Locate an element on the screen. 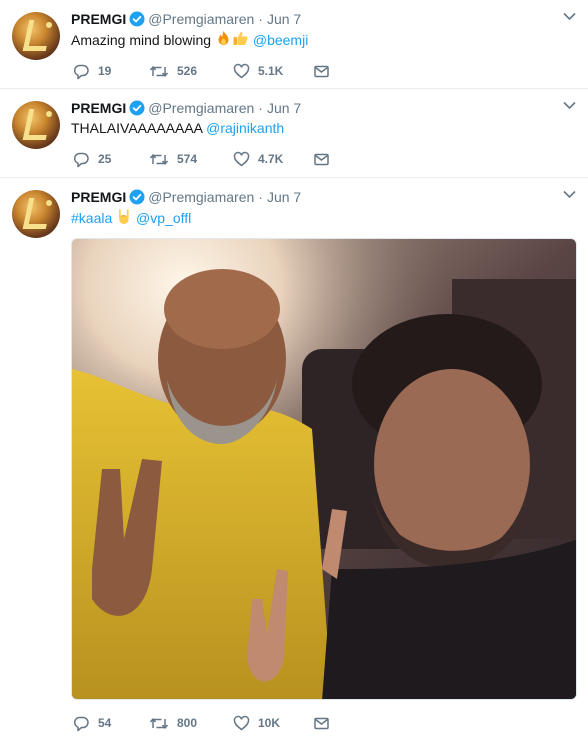 The height and width of the screenshot is (741, 588). hashtag-link: #kaala is located at coordinates (91, 218).